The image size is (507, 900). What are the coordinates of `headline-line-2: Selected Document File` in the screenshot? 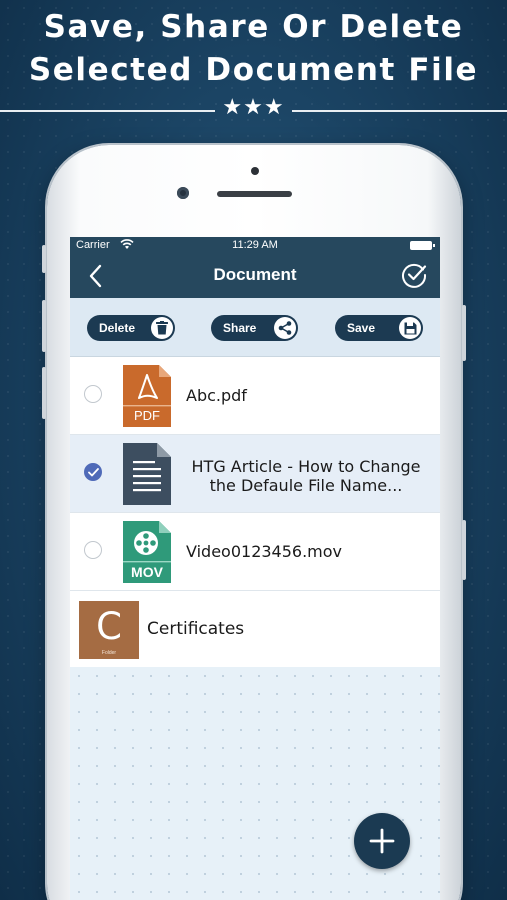 It's located at (253, 70).